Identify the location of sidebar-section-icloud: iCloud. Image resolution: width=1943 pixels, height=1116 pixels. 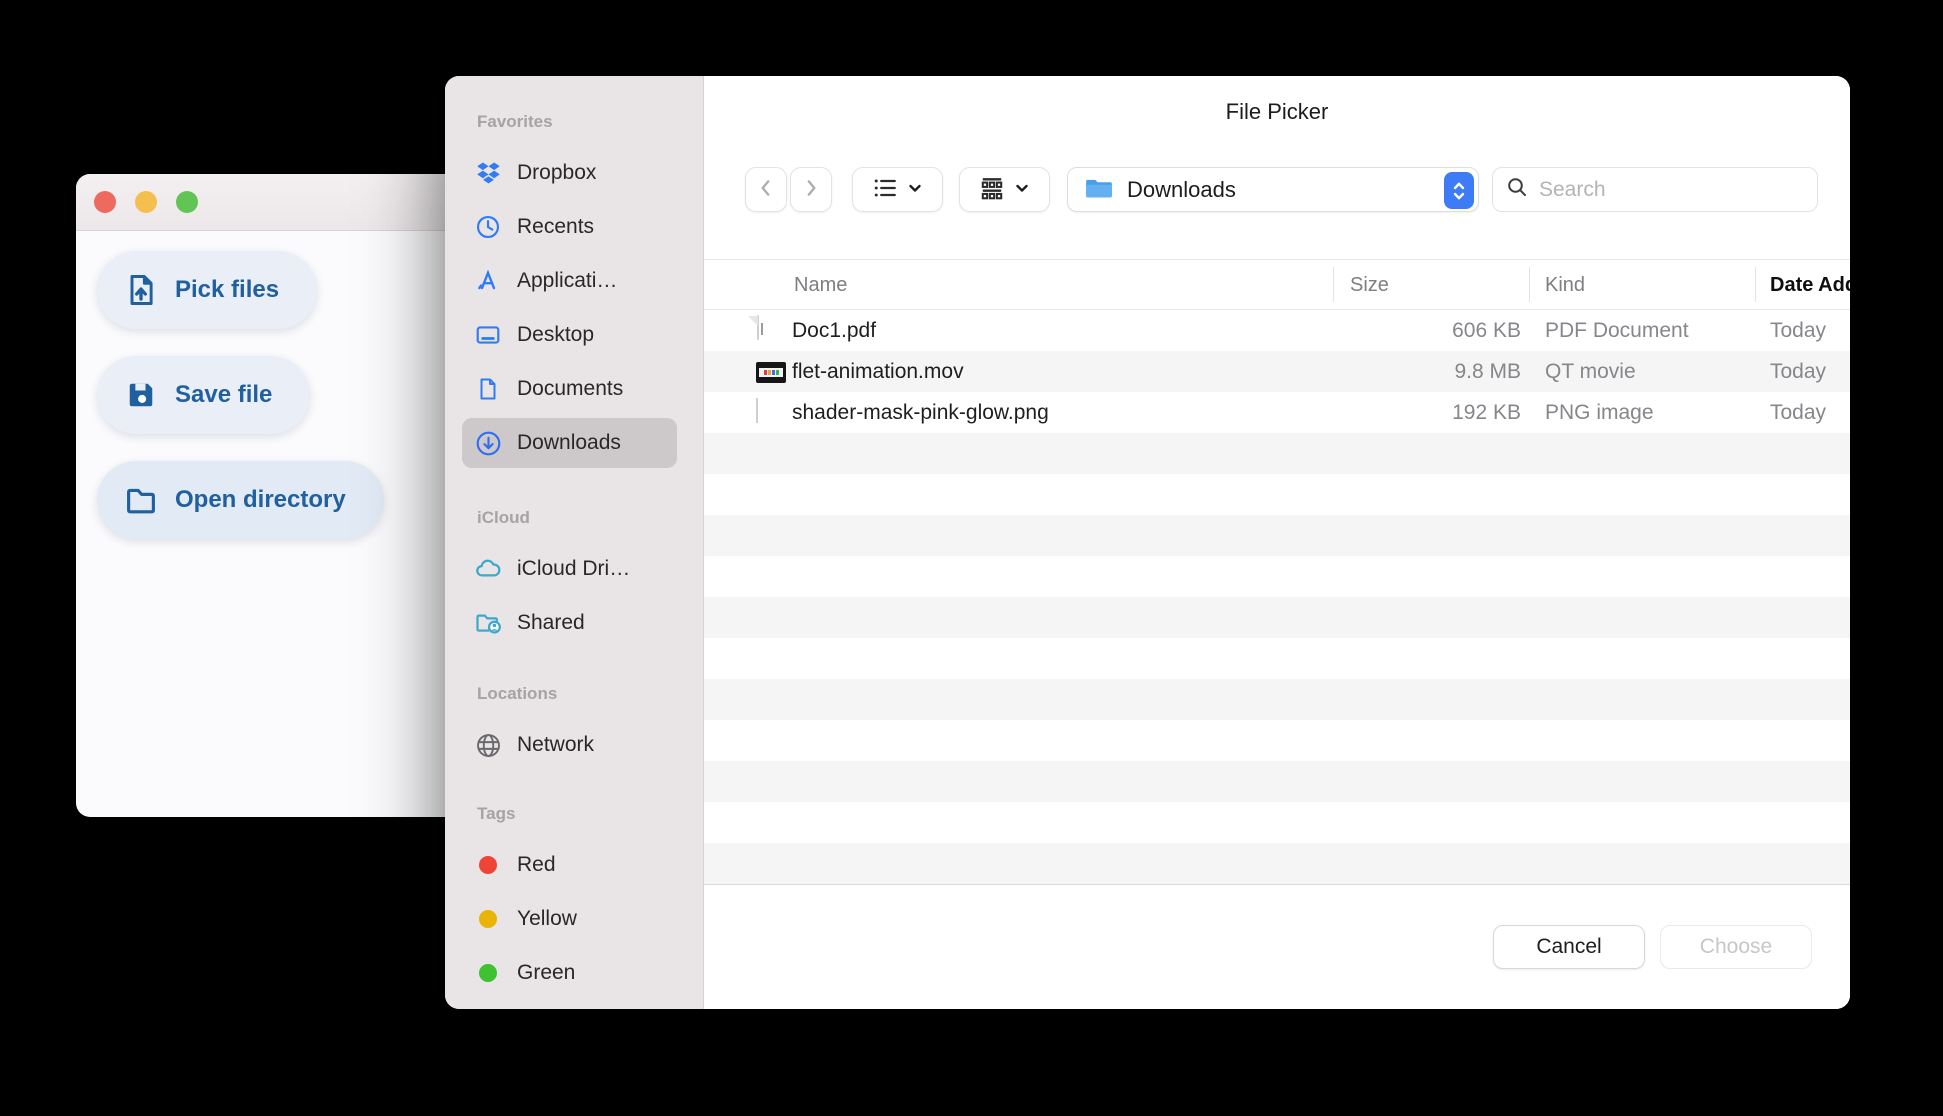
(503, 517).